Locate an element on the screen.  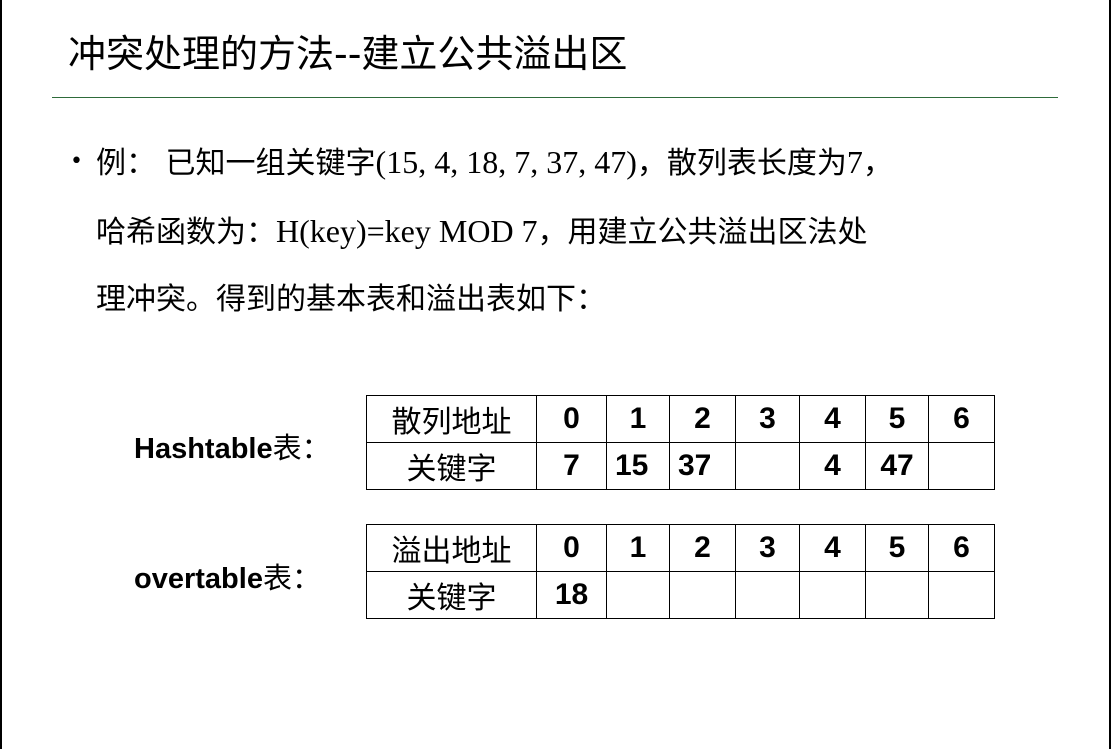
keyword-set: (15, 4, 18, 7, 37, 47) is located at coordinates (506, 162).